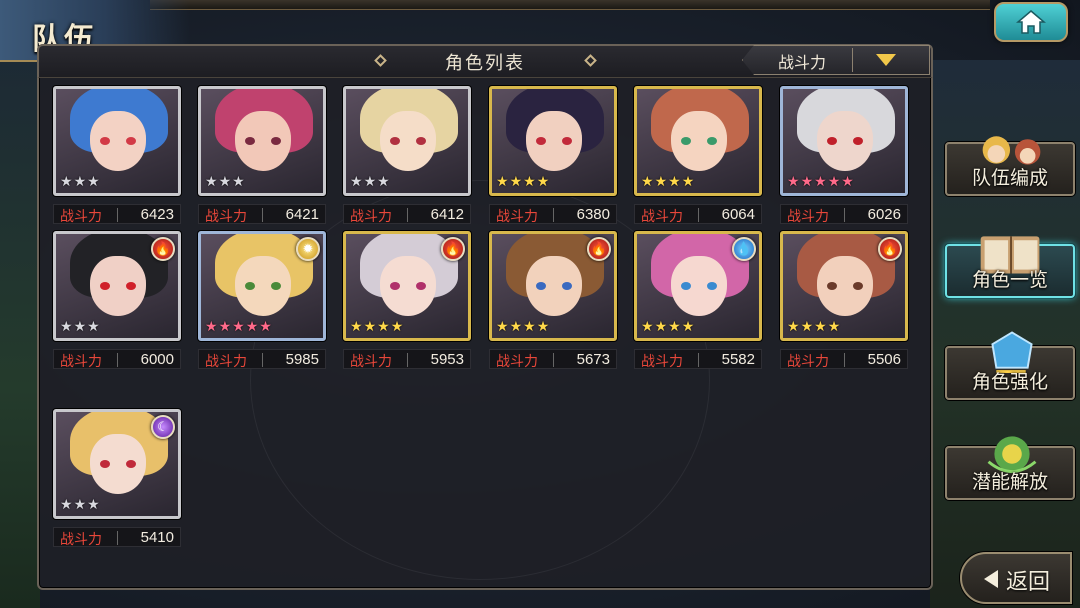 The image size is (1080, 608). Describe the element at coordinates (308, 249) in the screenshot. I see `light-element-icon: ✹` at that location.